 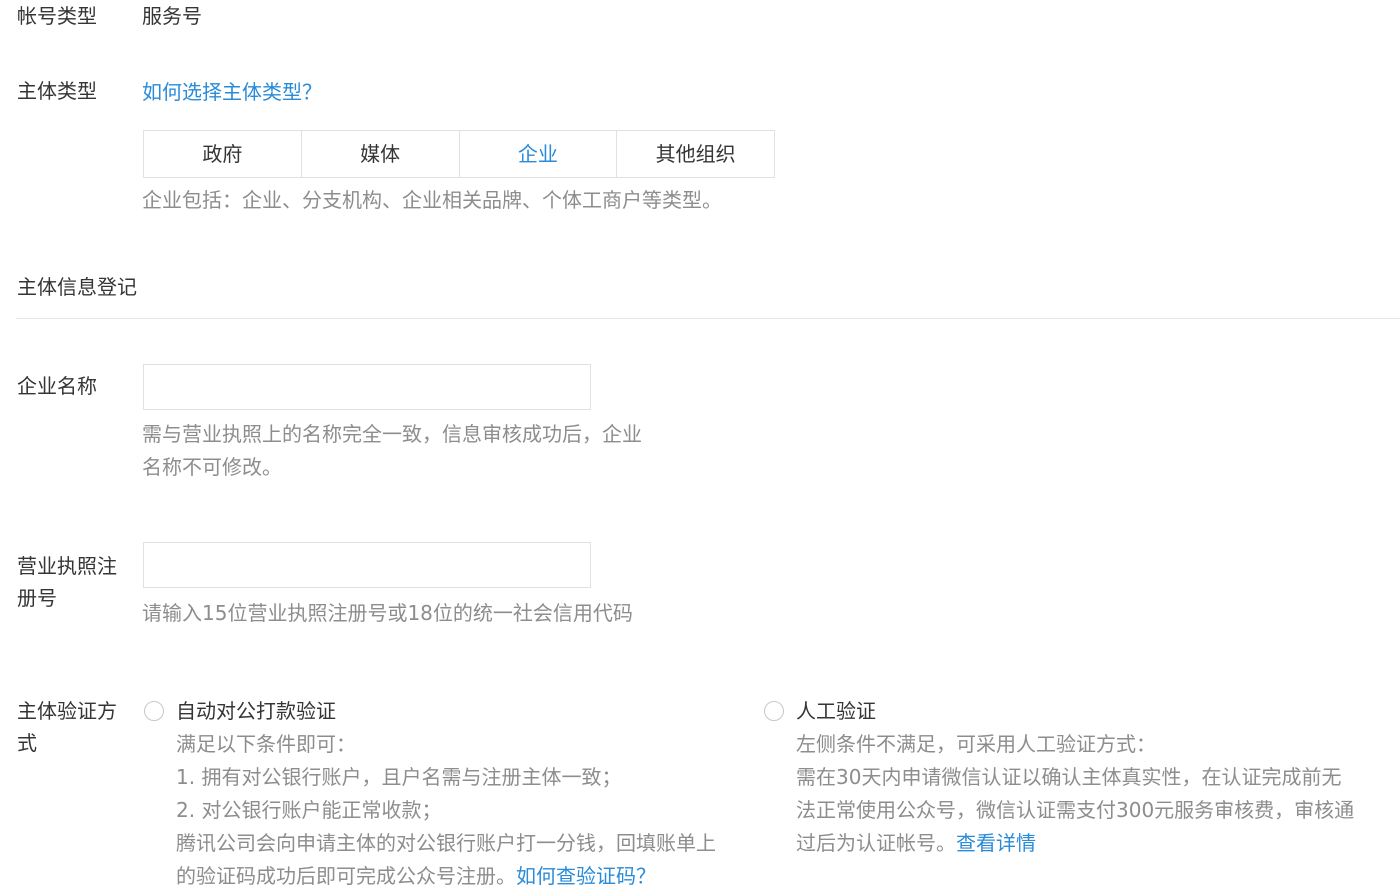 What do you see at coordinates (73, 727) in the screenshot?
I see `verification-method-label: 主体验证方 式` at bounding box center [73, 727].